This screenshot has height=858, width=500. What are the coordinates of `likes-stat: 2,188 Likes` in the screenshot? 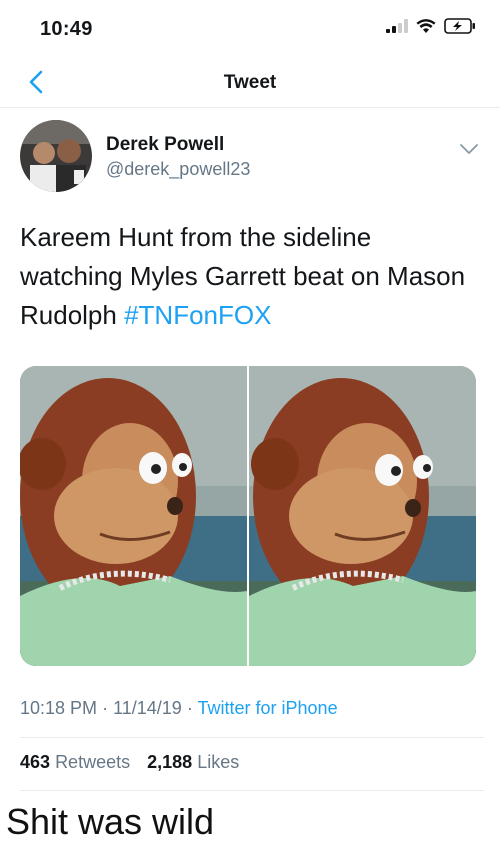 It's located at (193, 762).